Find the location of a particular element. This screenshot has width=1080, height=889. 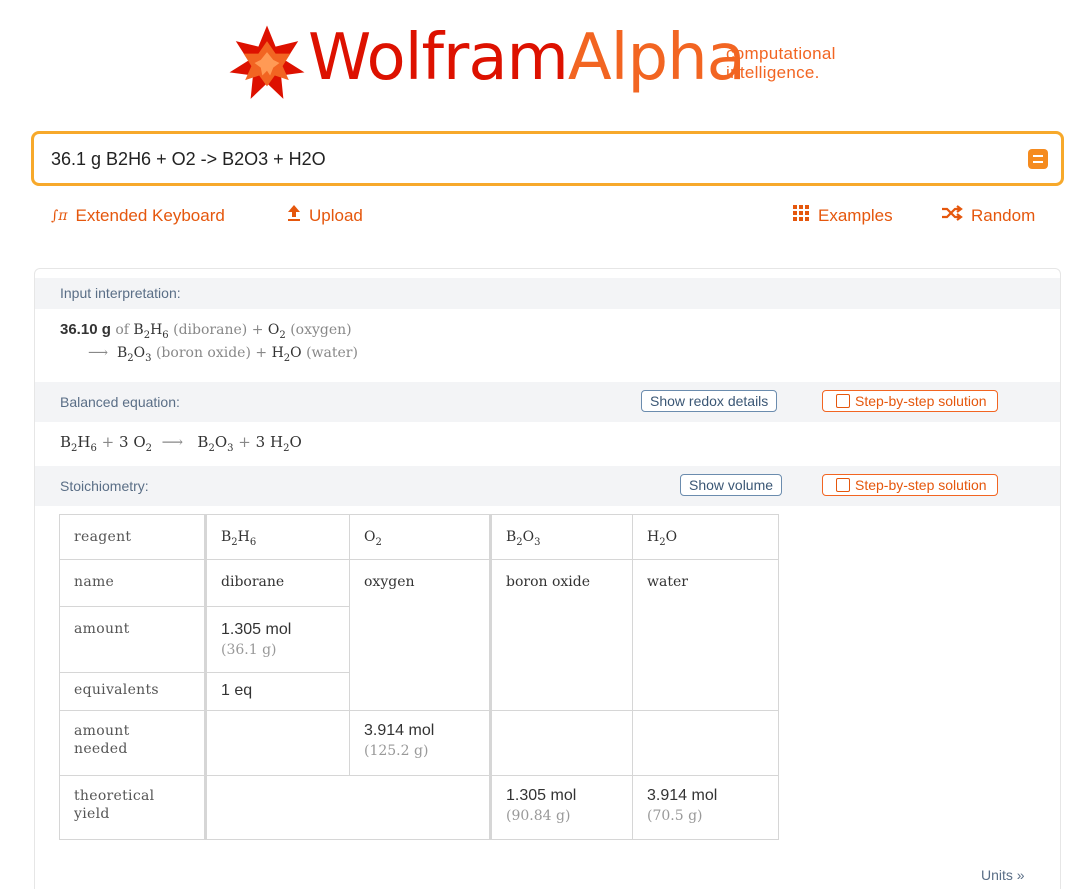

table-row: name diborane oxygen boron oxide water is located at coordinates (419, 635).